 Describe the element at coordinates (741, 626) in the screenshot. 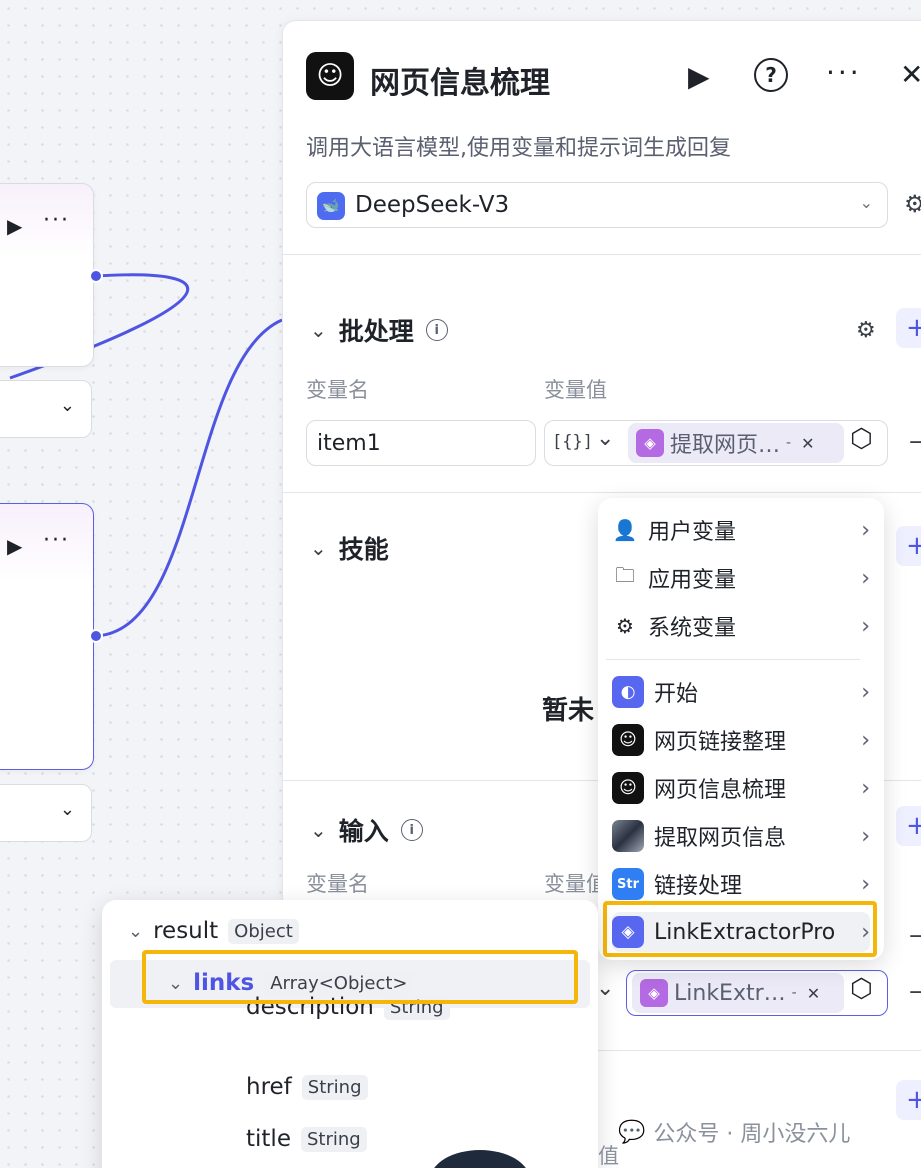

I see `menu-item-system-vars: ⚙ 系统变量 ›` at that location.